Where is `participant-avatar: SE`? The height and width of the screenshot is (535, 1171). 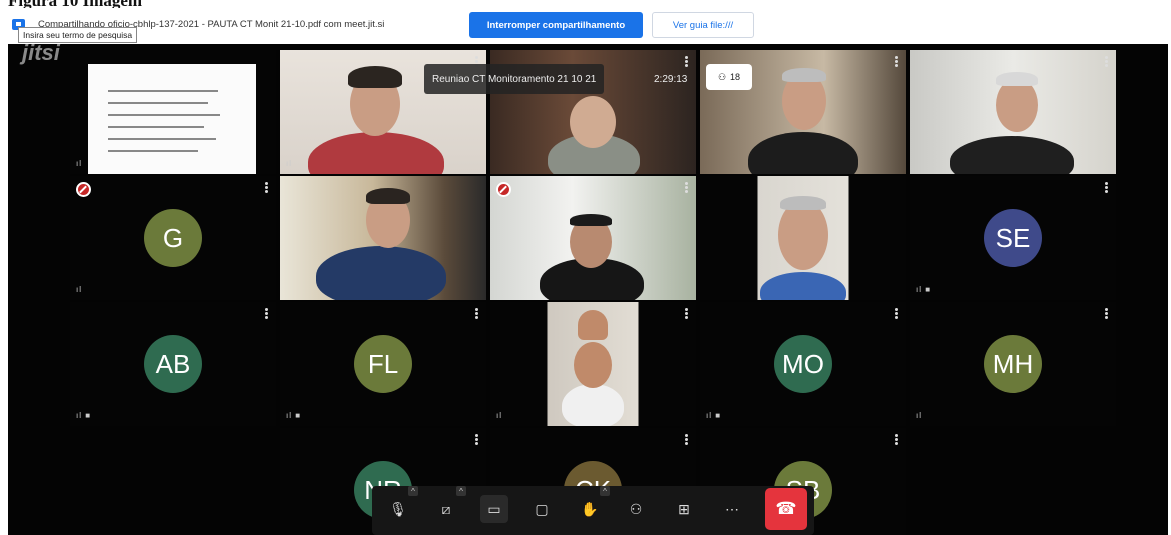 participant-avatar: SE is located at coordinates (1013, 238).